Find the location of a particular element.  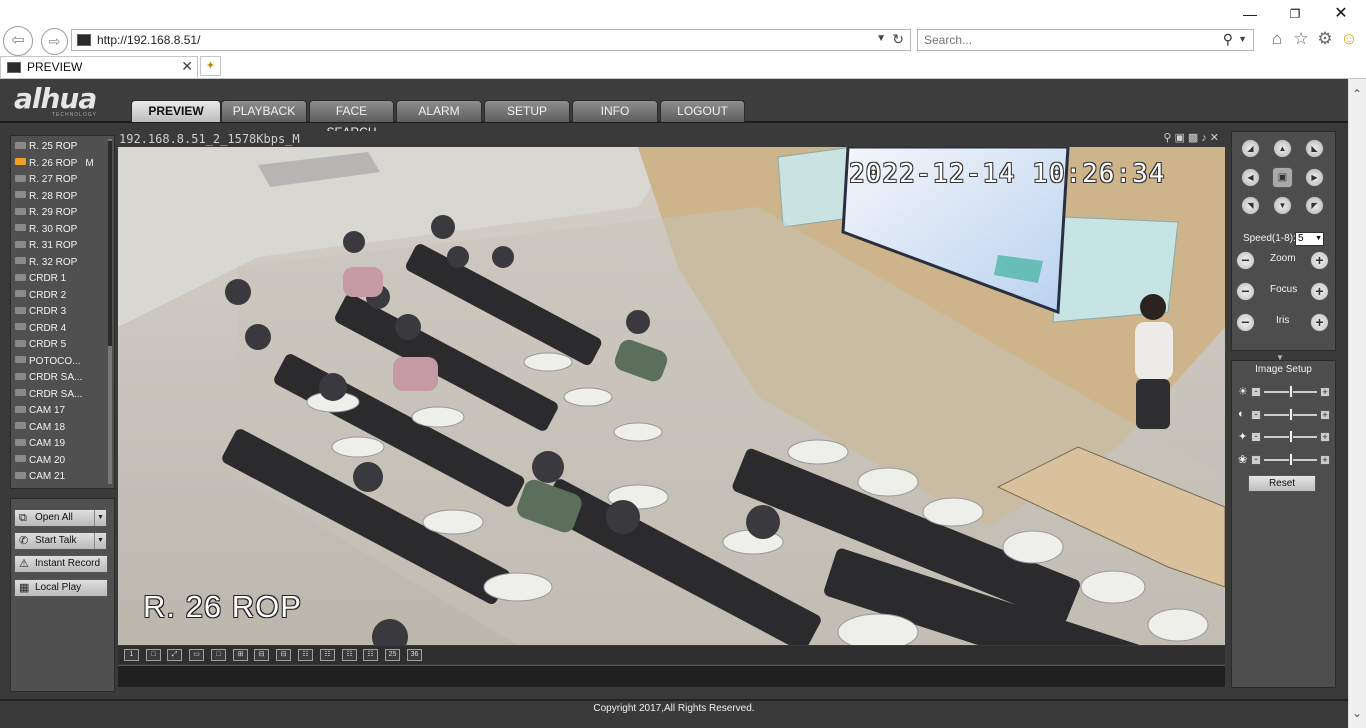

layout-button: 25 is located at coordinates (392, 655).